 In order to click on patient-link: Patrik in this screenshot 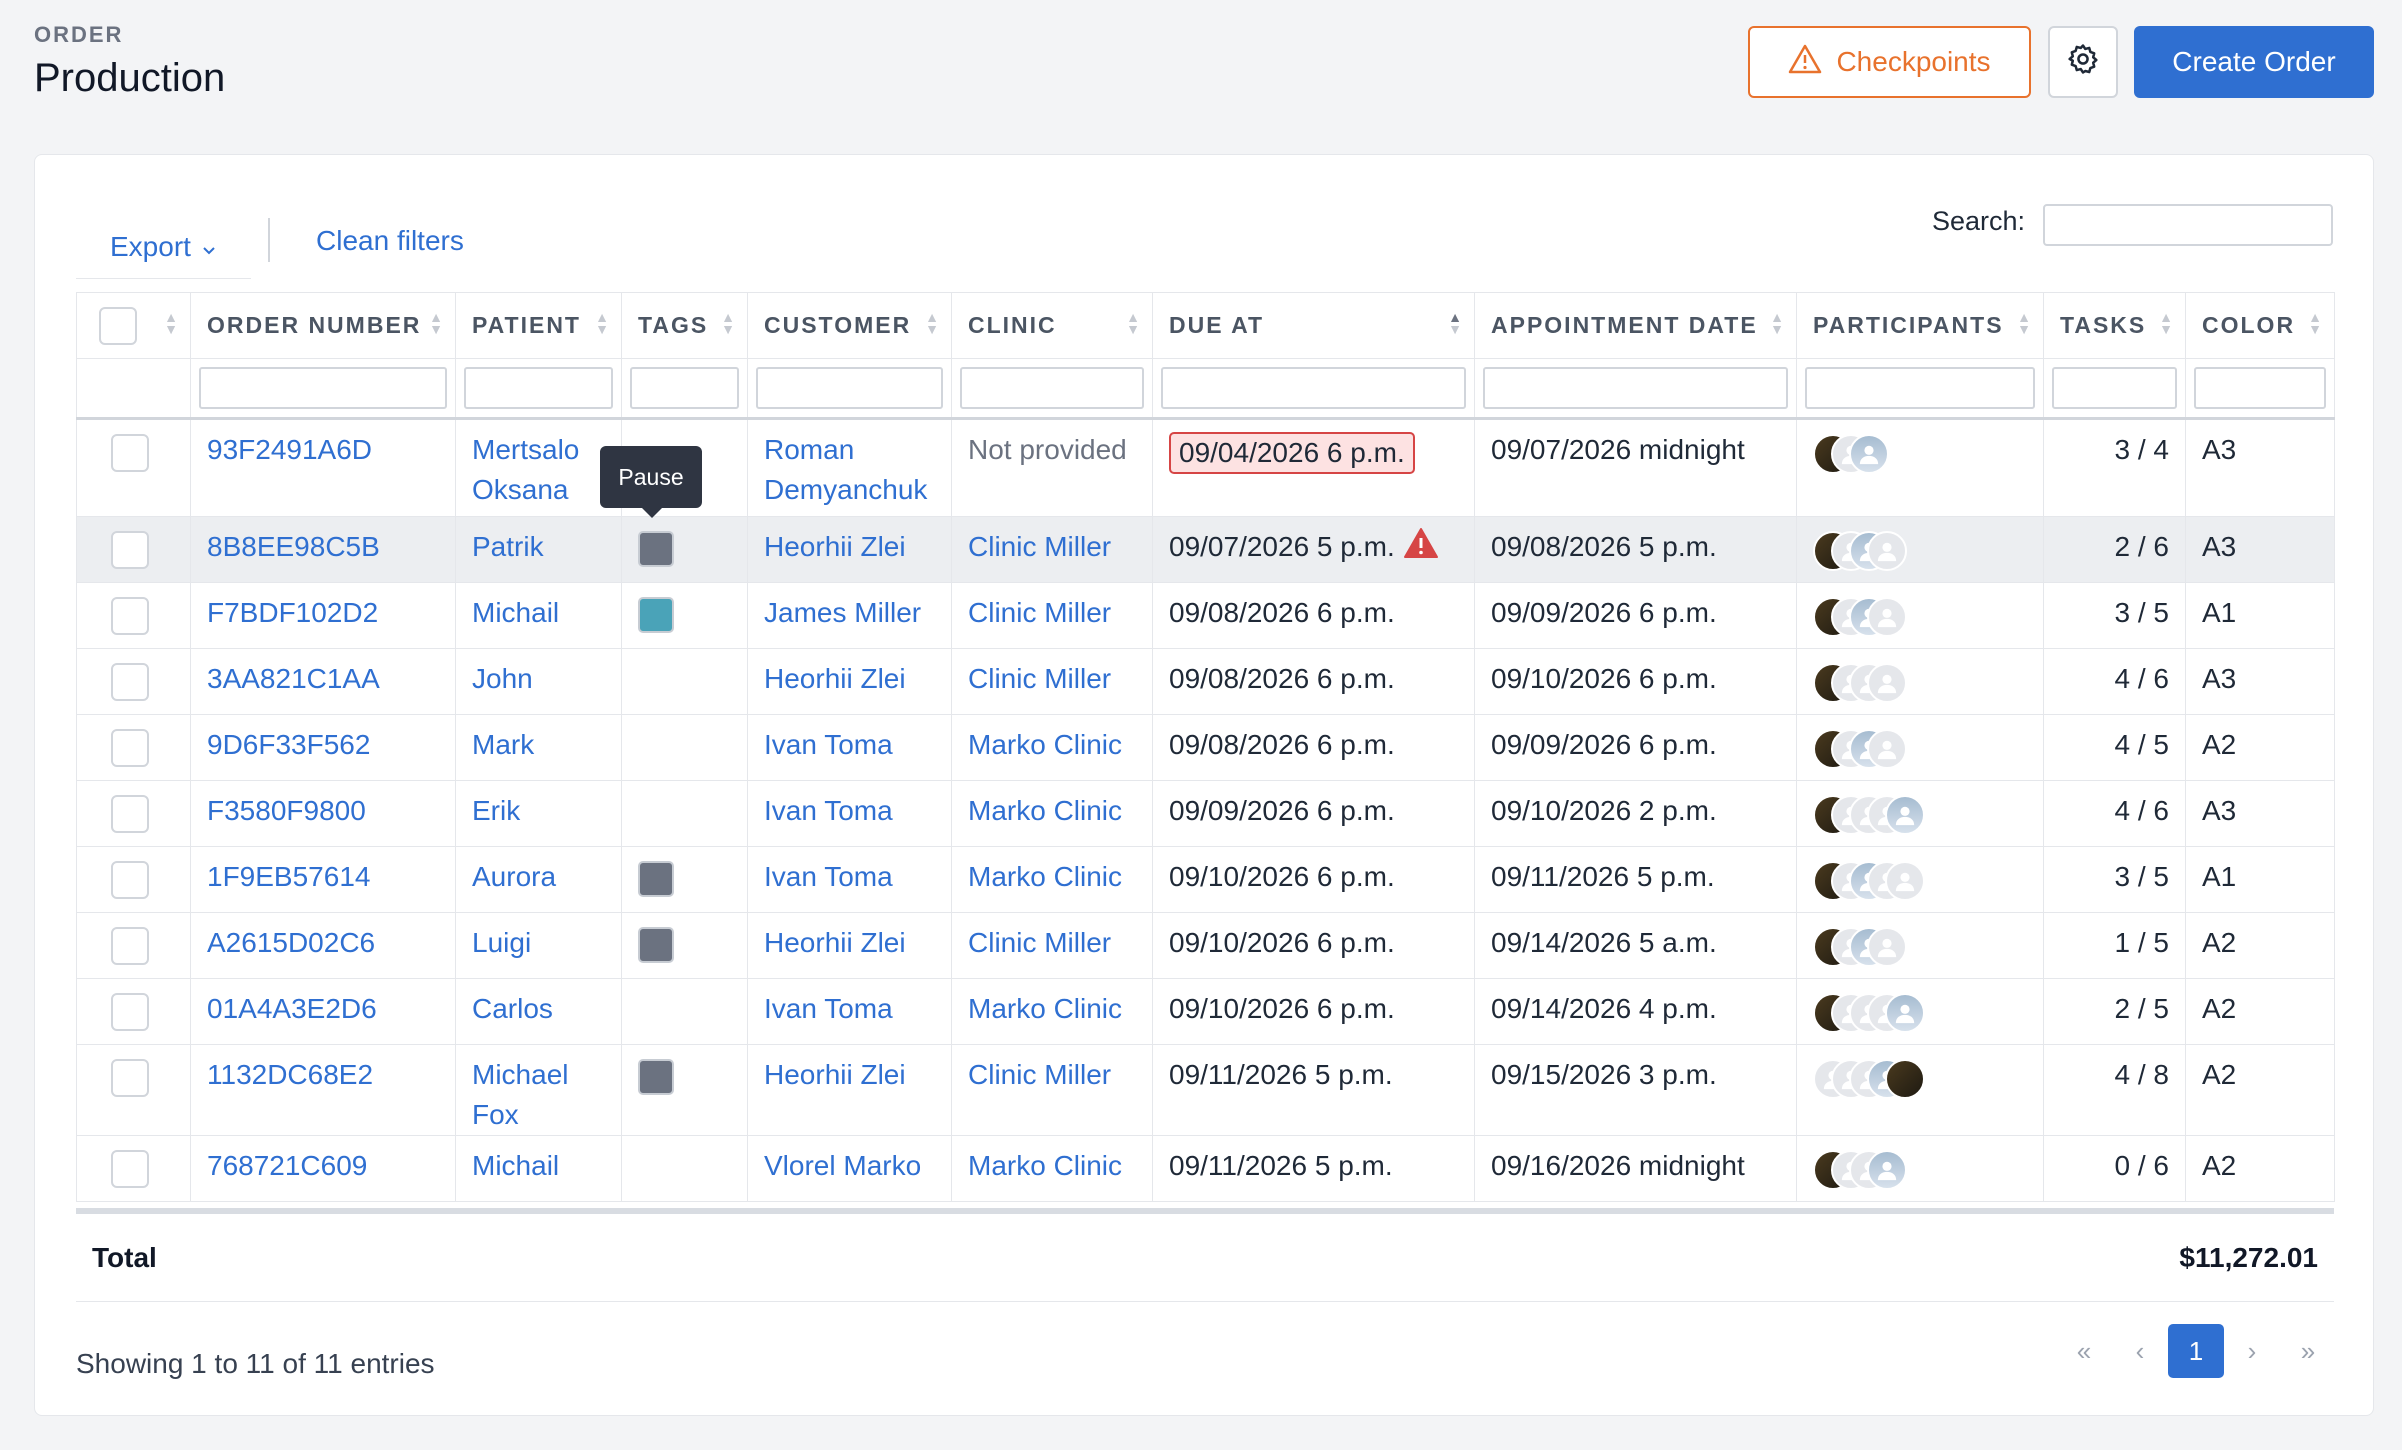, I will do `click(508, 546)`.